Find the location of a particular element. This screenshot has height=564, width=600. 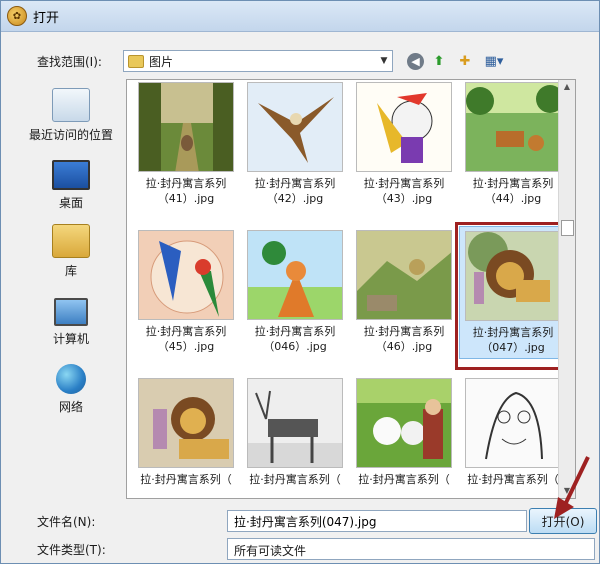

view-menu-icon: ▦▾ is located at coordinates (494, 61).